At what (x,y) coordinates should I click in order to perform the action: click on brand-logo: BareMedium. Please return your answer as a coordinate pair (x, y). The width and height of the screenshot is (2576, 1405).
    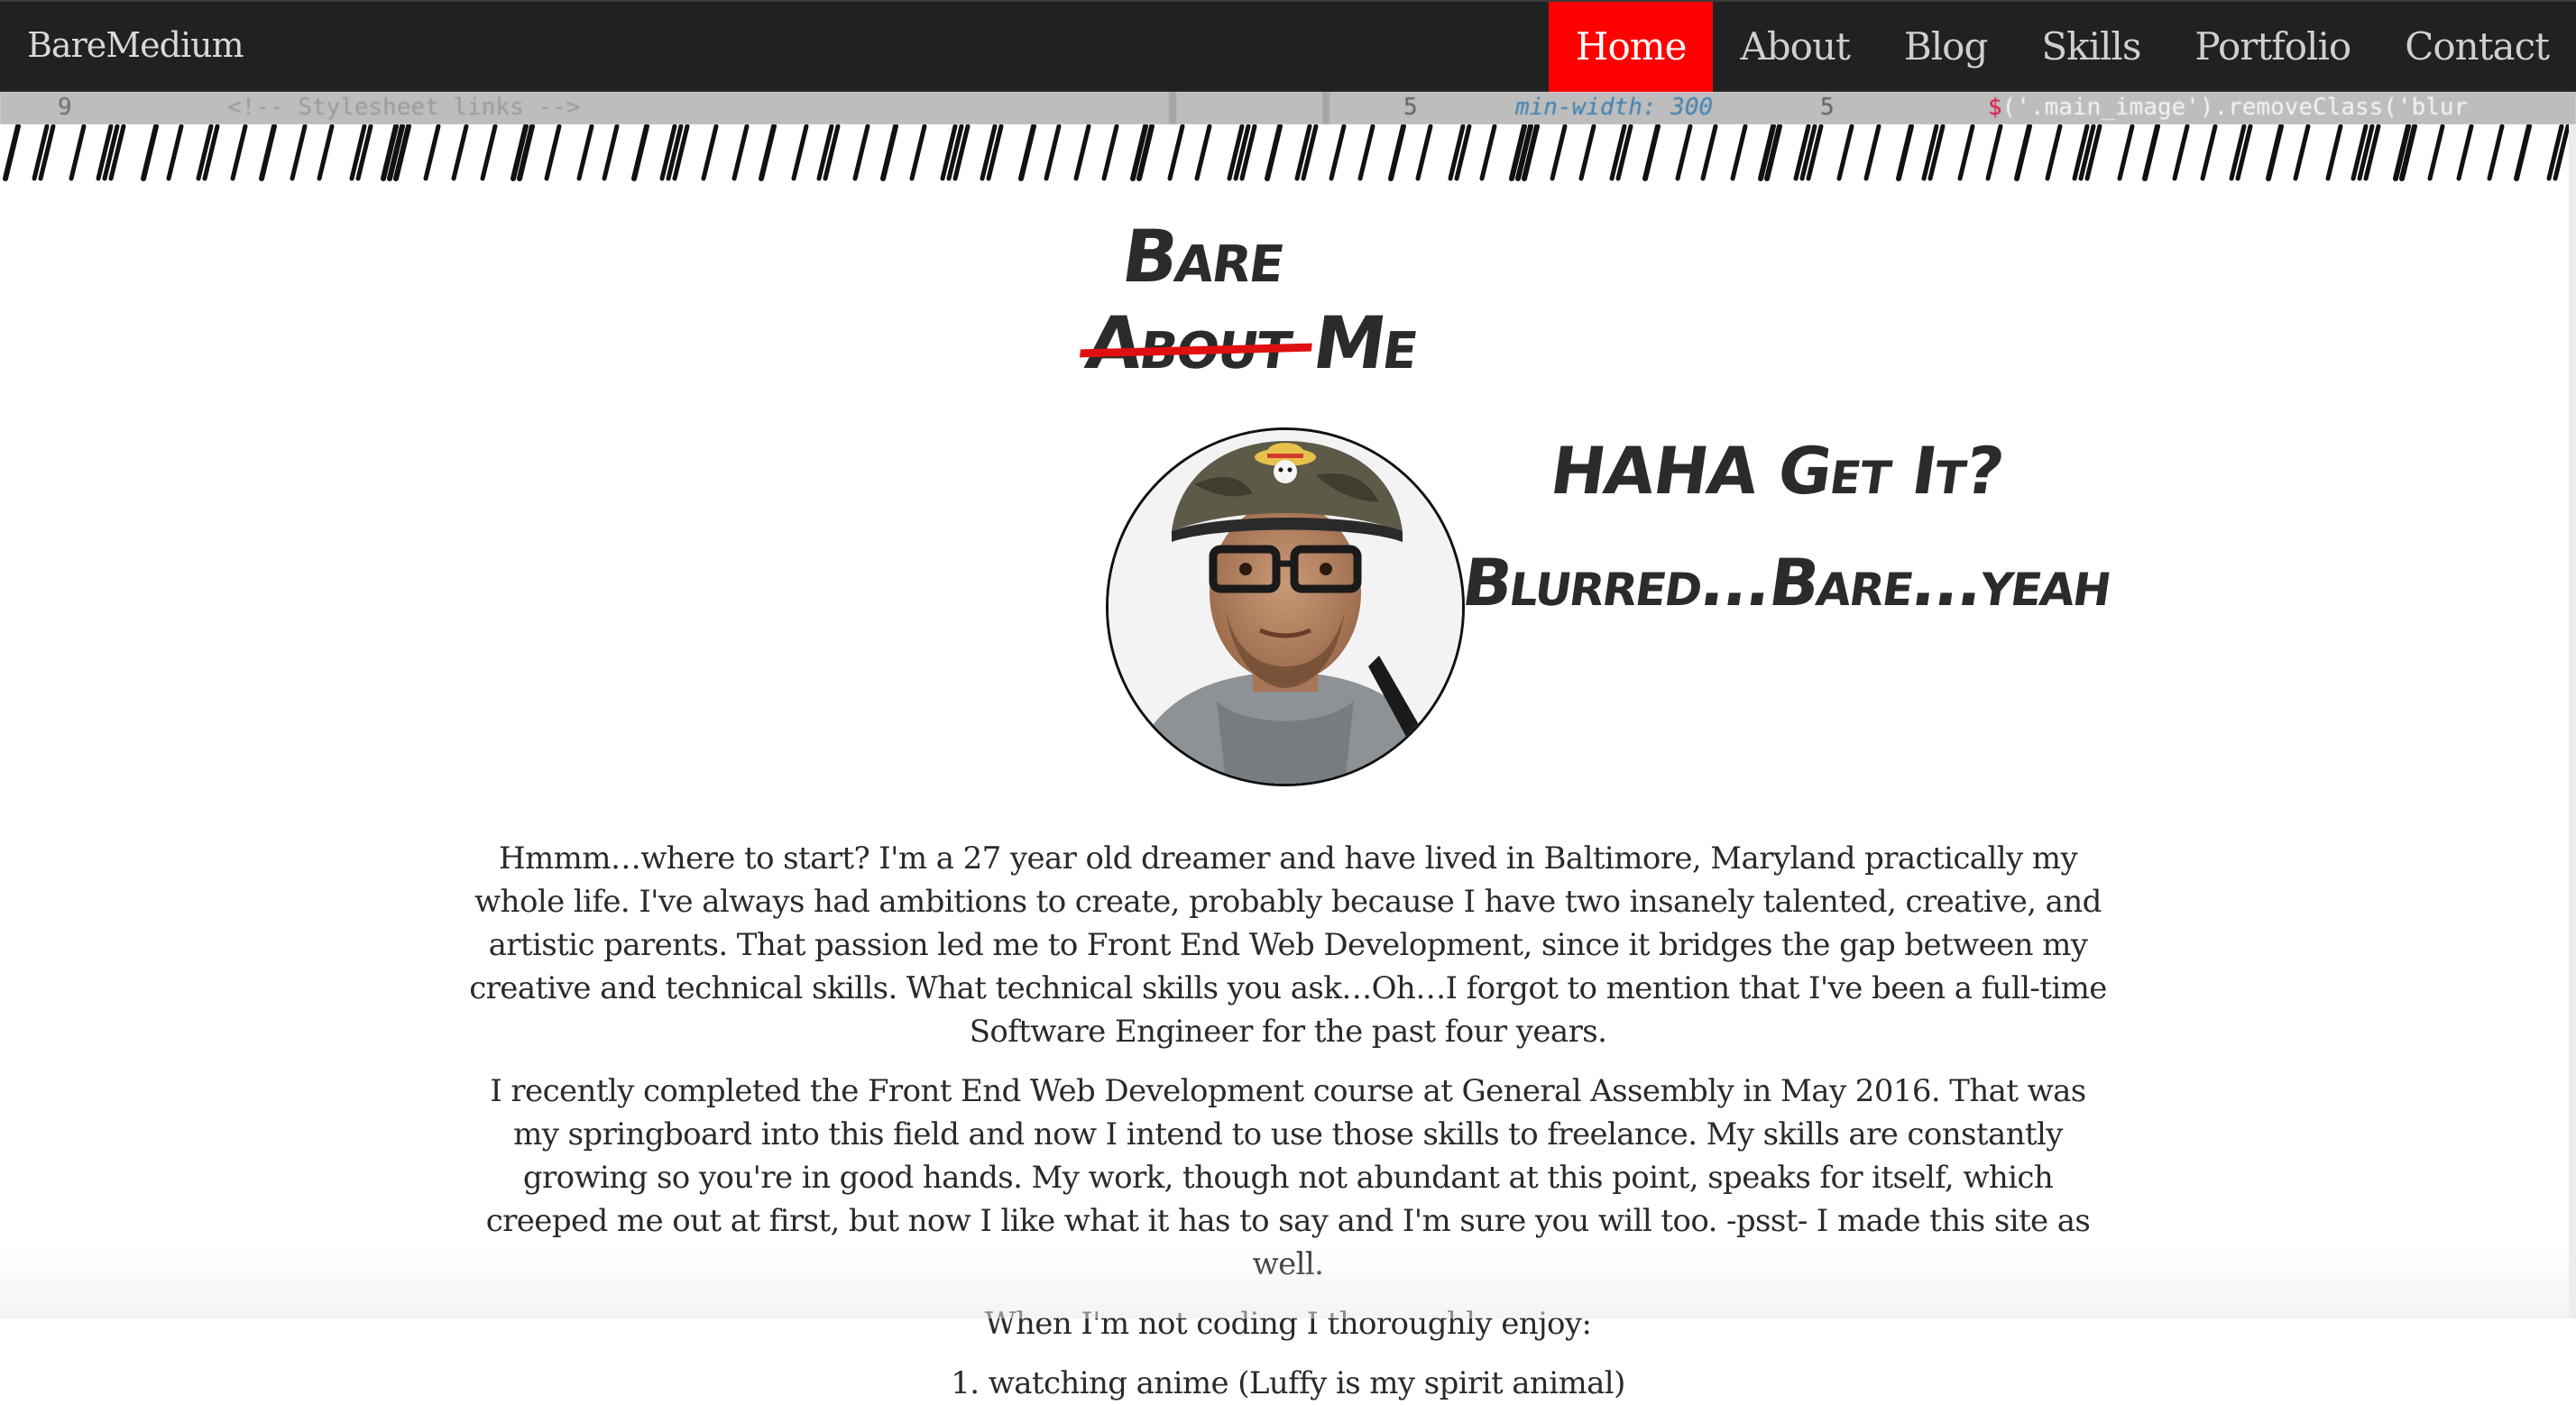
    Looking at the image, I should click on (135, 45).